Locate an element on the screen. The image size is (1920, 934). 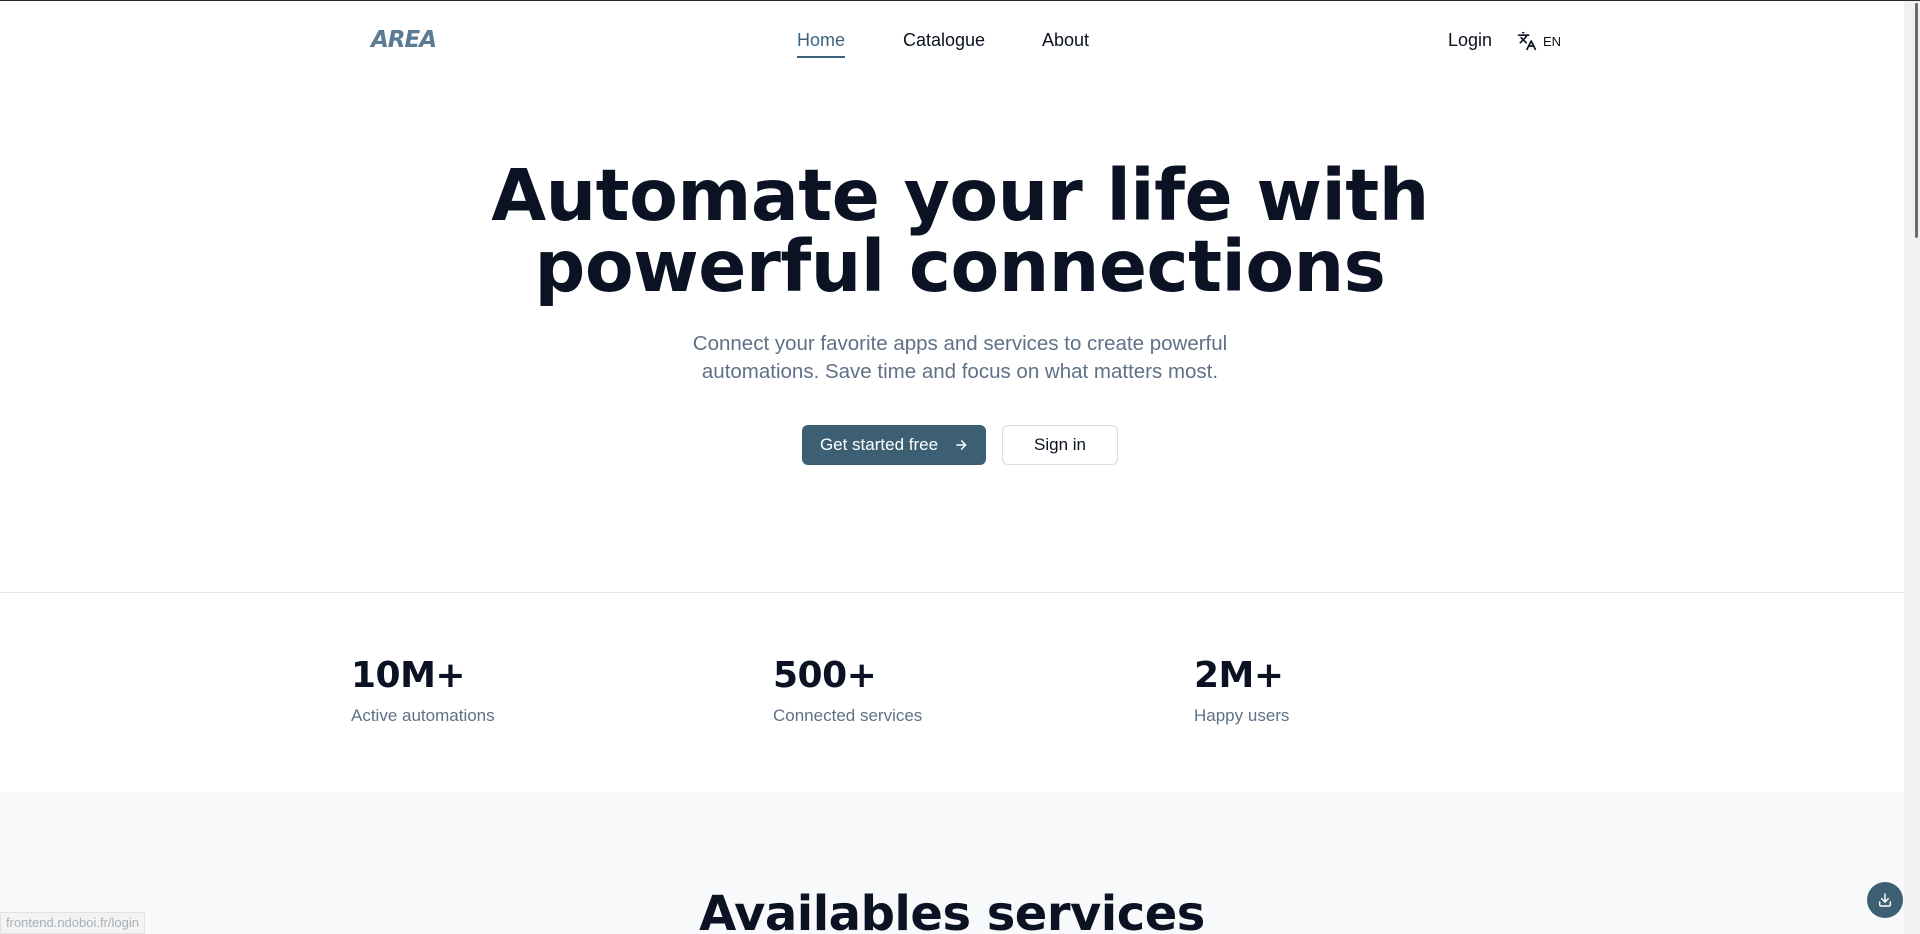
services-title: Availables services is located at coordinates (952, 910).